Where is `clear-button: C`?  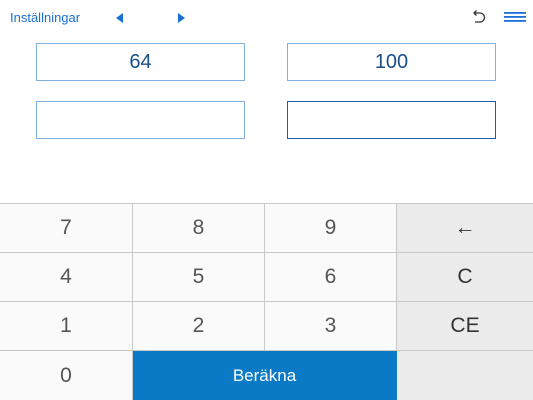 clear-button: C is located at coordinates (465, 277).